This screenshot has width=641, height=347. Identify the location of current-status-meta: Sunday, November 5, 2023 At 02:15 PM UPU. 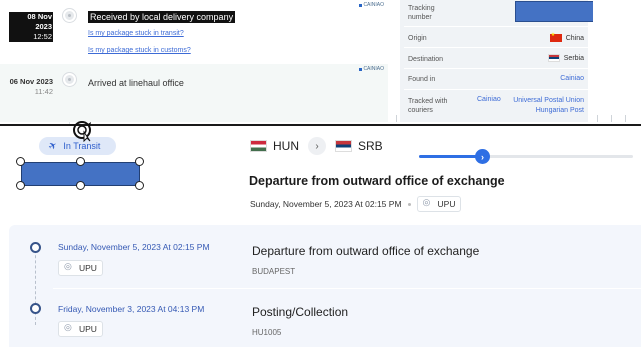
(356, 204).